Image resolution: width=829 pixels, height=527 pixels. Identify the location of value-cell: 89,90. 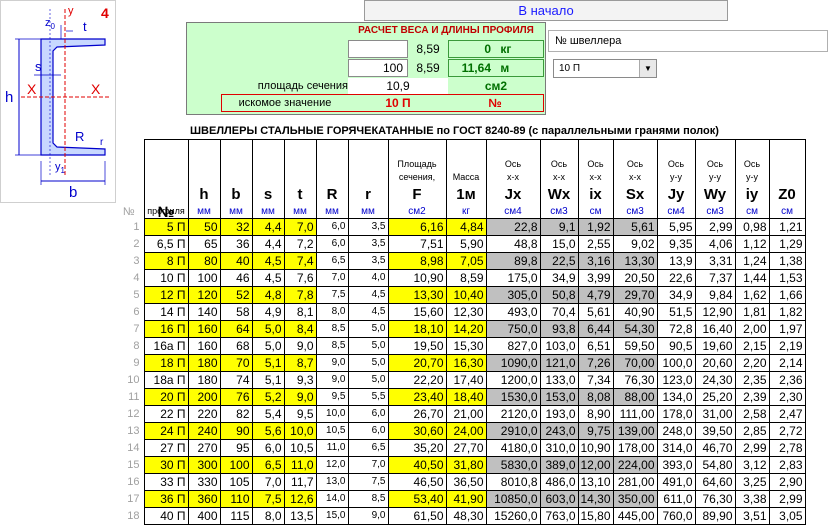
(715, 516).